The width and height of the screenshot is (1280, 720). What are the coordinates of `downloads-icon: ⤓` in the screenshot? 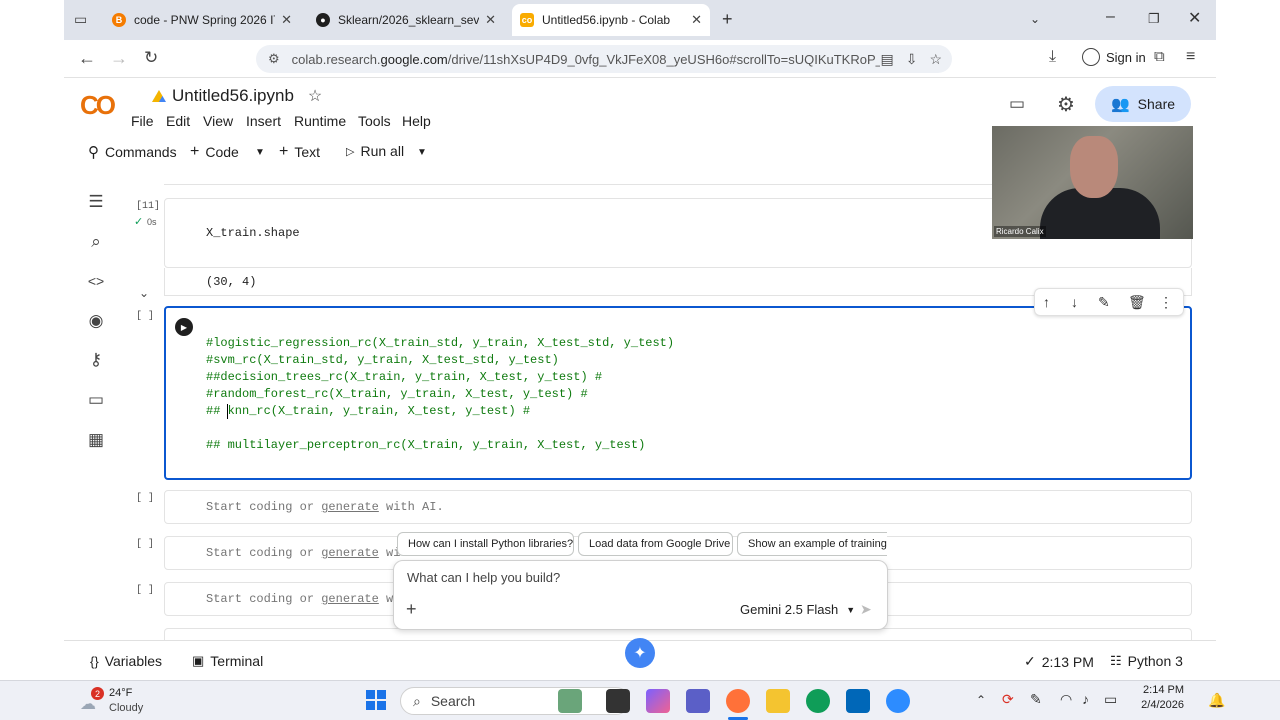 It's located at (1052, 57).